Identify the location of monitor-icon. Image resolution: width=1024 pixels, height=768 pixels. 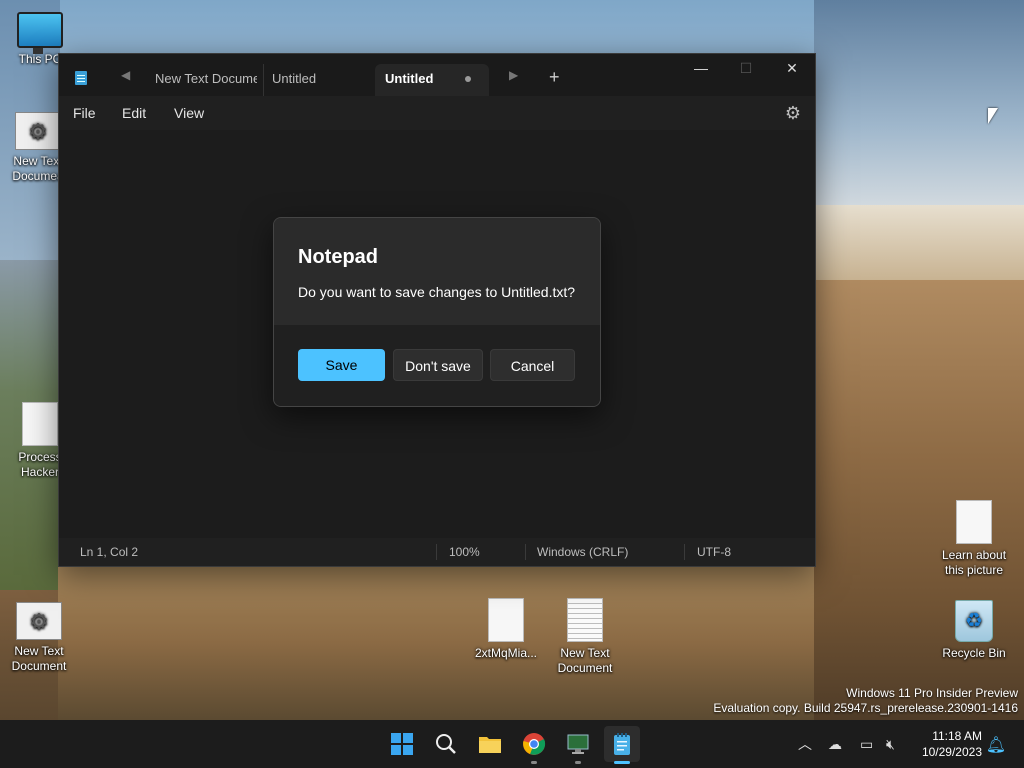
(40, 33).